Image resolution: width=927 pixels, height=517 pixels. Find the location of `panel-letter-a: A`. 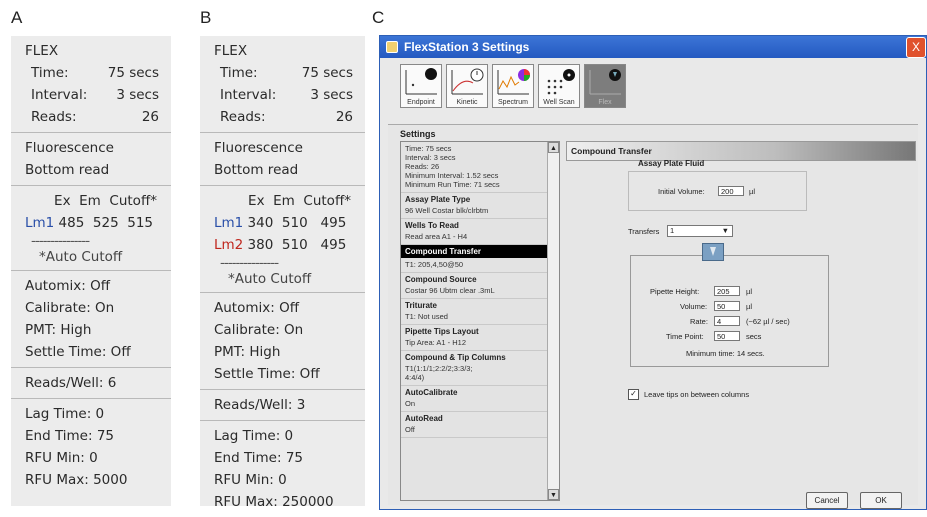

panel-letter-a: A is located at coordinates (17, 17).